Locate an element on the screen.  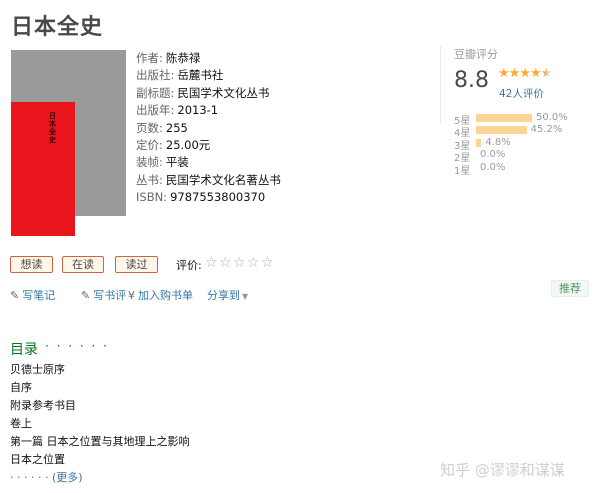
chevron-down-icon: ▼ is located at coordinates (245, 296).